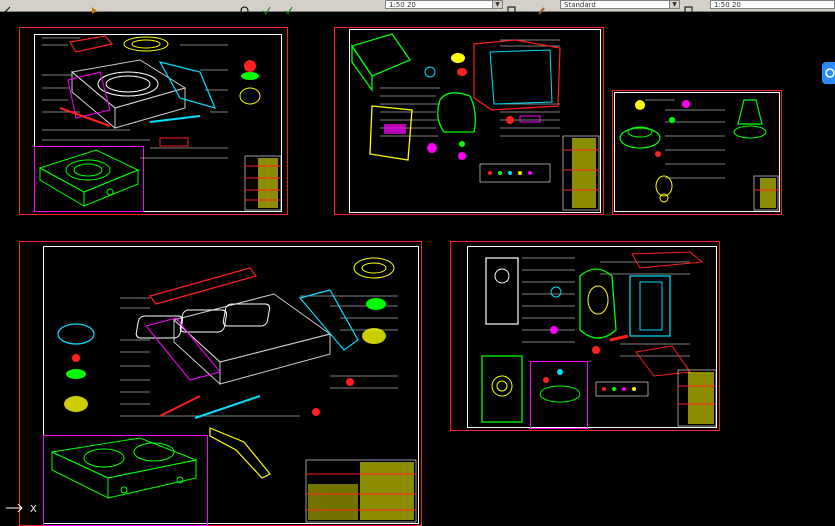 This screenshot has width=835, height=526. Describe the element at coordinates (33, 509) in the screenshot. I see `svg-text: X` at that location.